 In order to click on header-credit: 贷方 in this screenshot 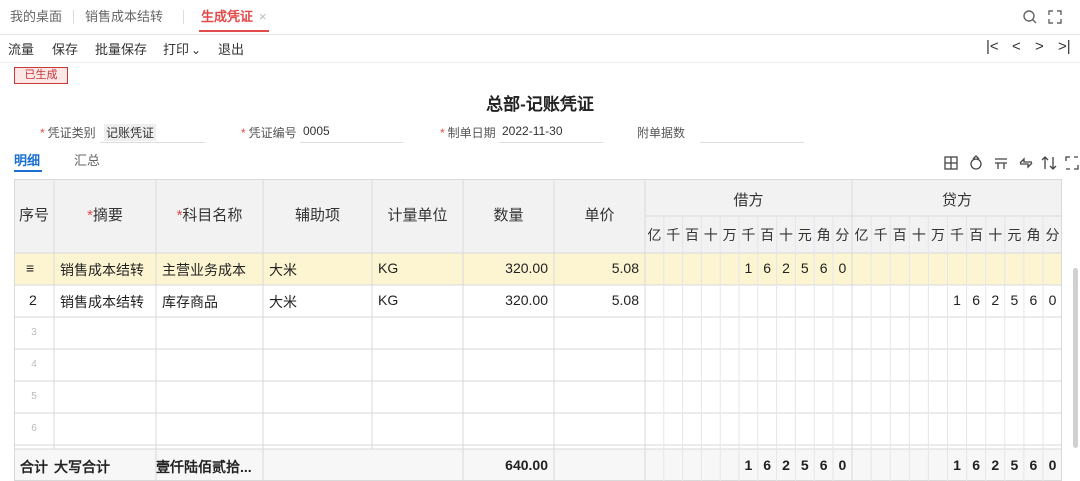, I will do `click(956, 200)`.